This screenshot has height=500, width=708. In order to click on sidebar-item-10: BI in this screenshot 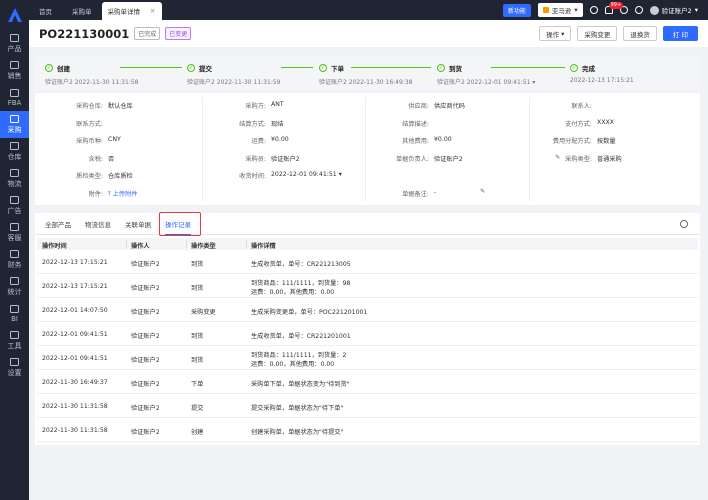, I will do `click(14, 313)`.